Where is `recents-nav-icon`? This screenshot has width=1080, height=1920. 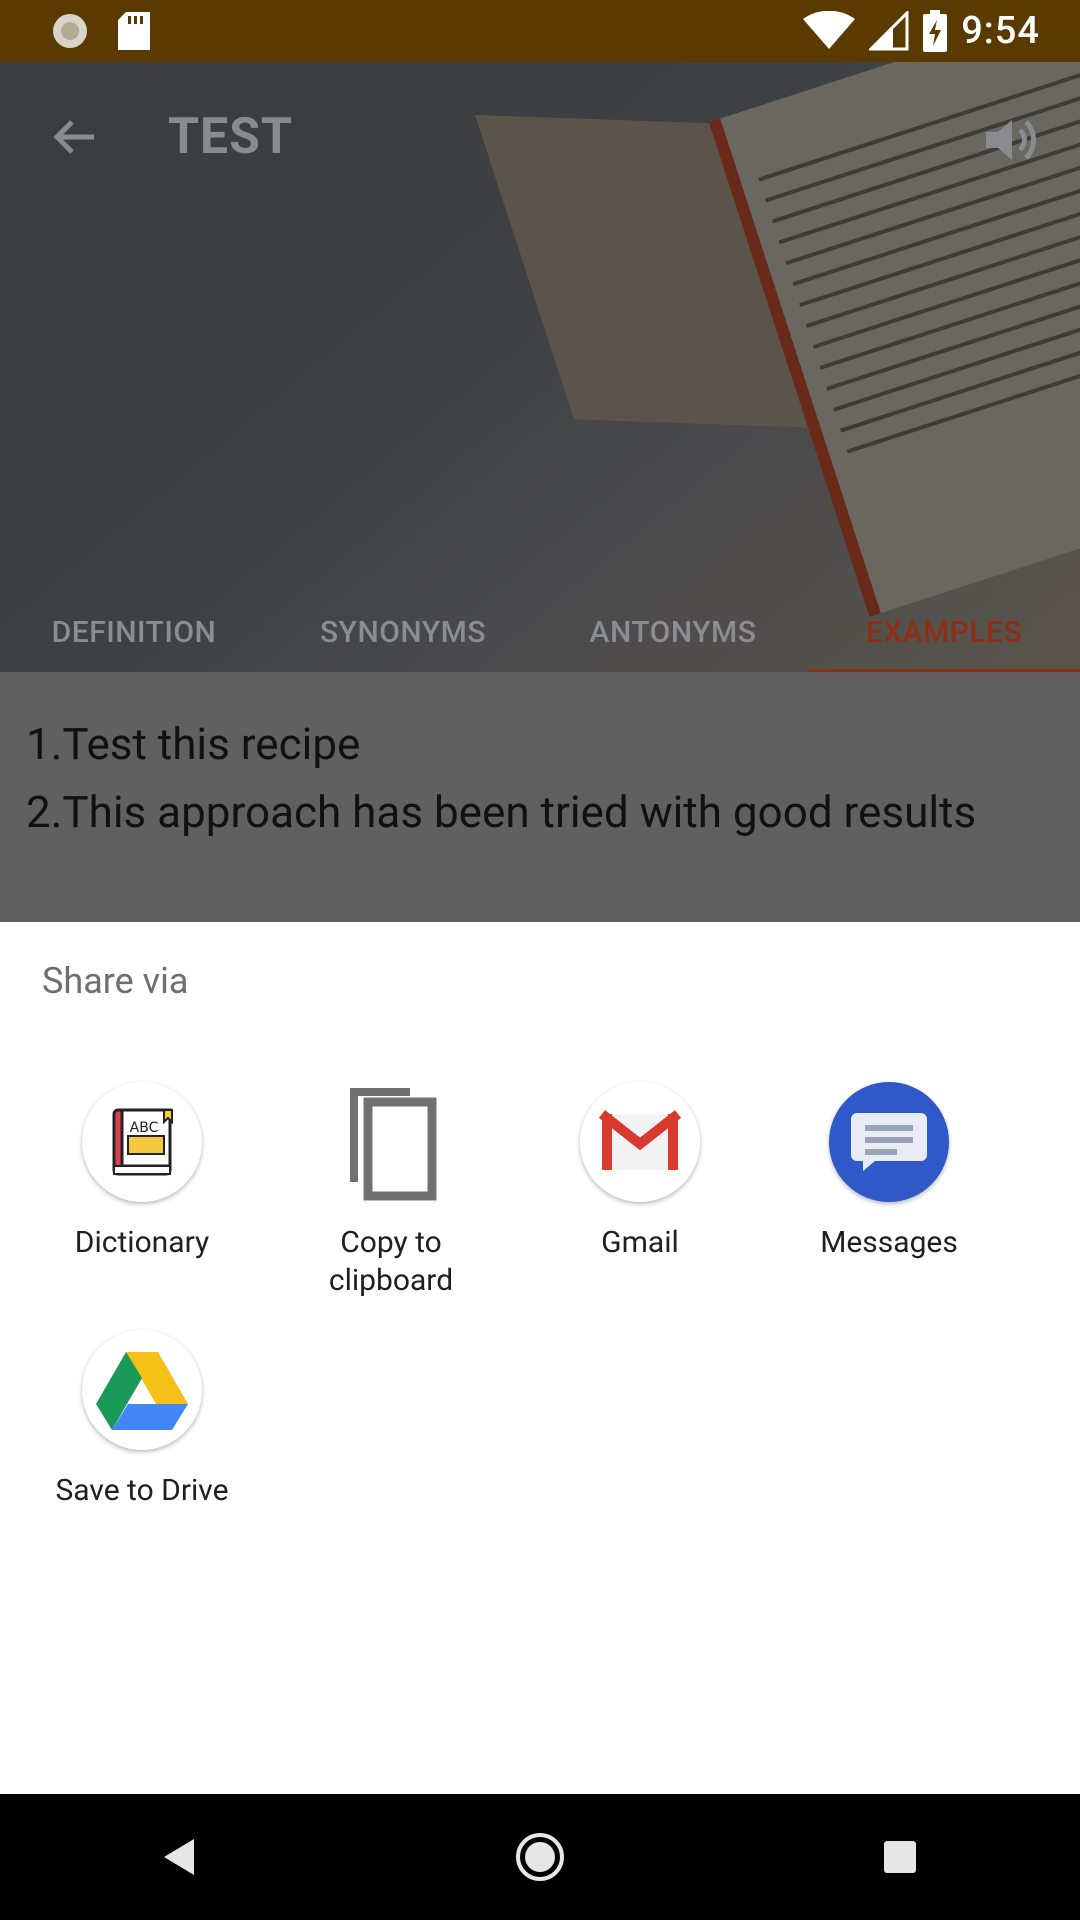
recents-nav-icon is located at coordinates (900, 1857).